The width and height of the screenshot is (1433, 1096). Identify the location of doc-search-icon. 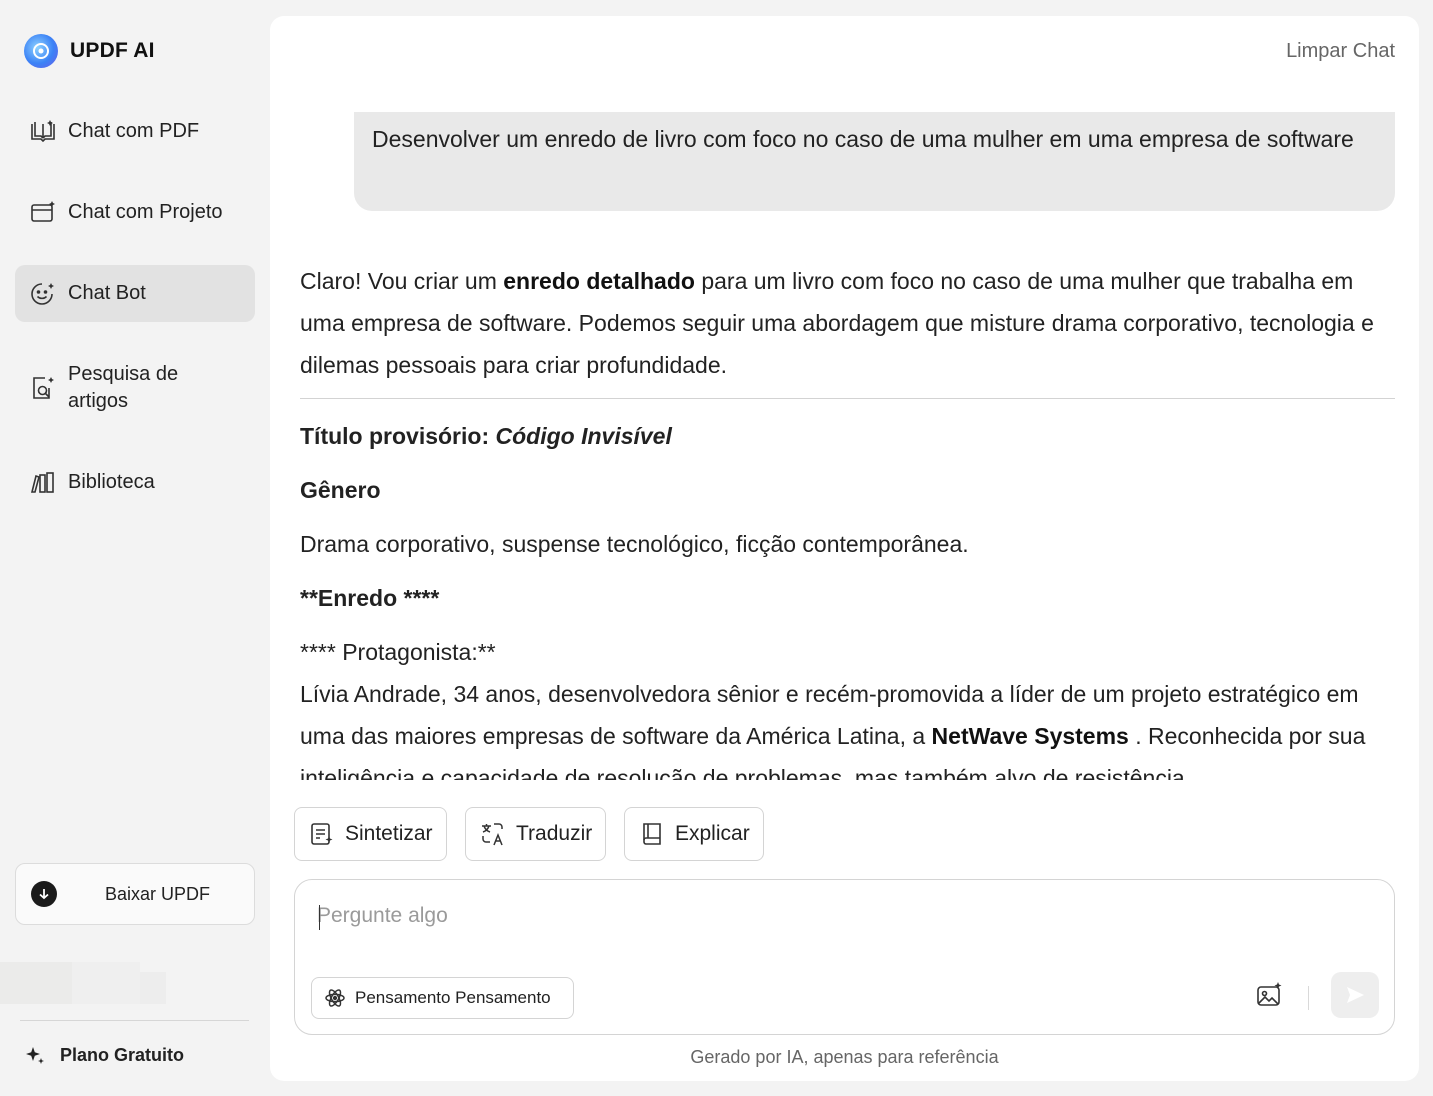
(43, 388).